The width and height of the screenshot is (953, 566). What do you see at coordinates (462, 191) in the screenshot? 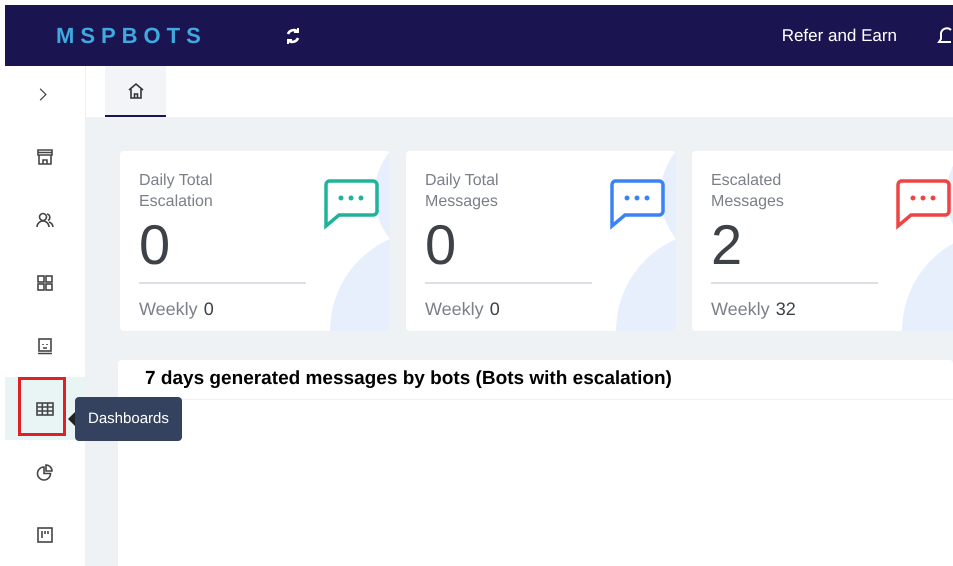
I see `card-title: Daily Total Messages` at bounding box center [462, 191].